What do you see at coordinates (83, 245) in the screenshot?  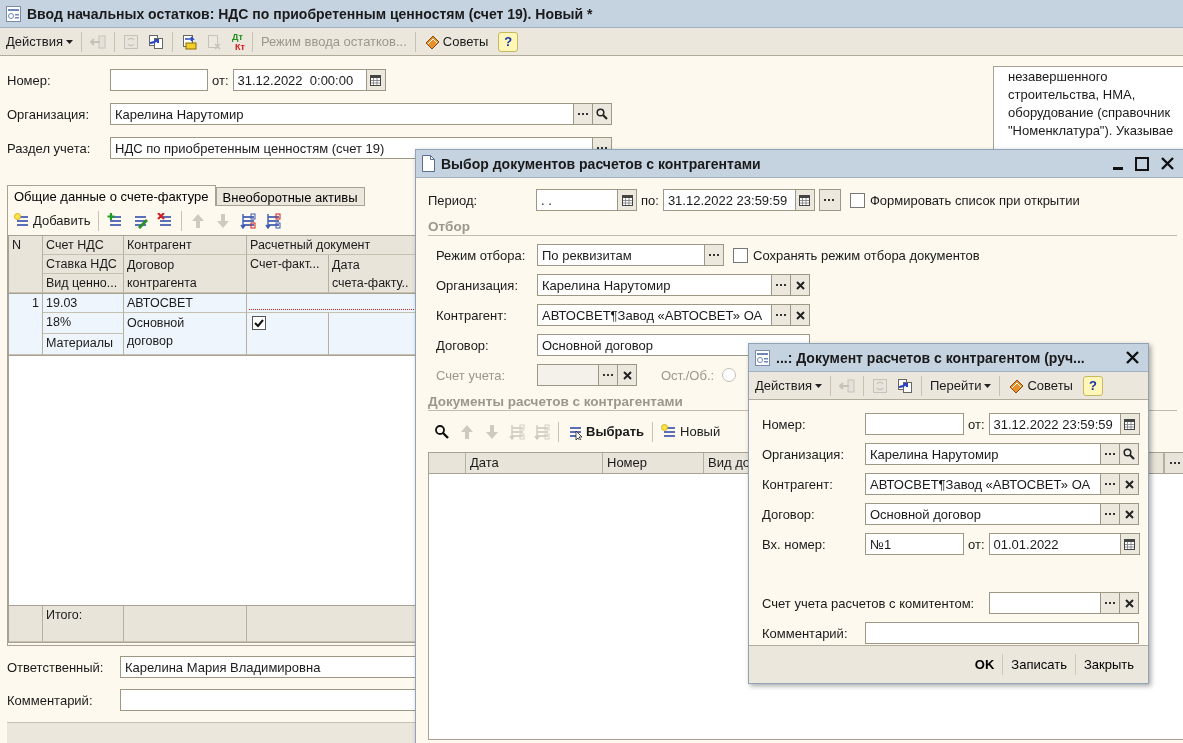 I see `column-header: Счет НДС` at bounding box center [83, 245].